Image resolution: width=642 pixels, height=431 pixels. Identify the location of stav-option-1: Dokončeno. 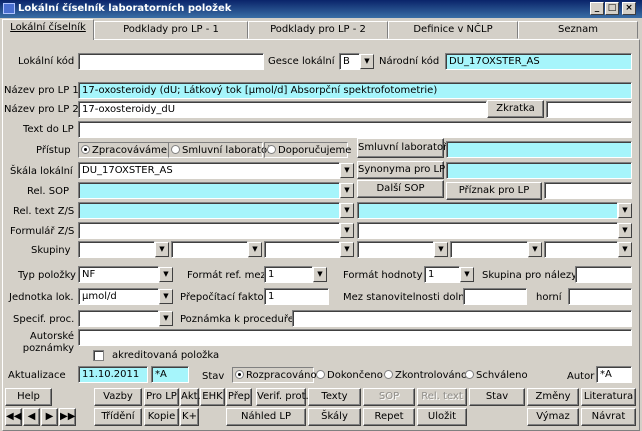
(349, 375).